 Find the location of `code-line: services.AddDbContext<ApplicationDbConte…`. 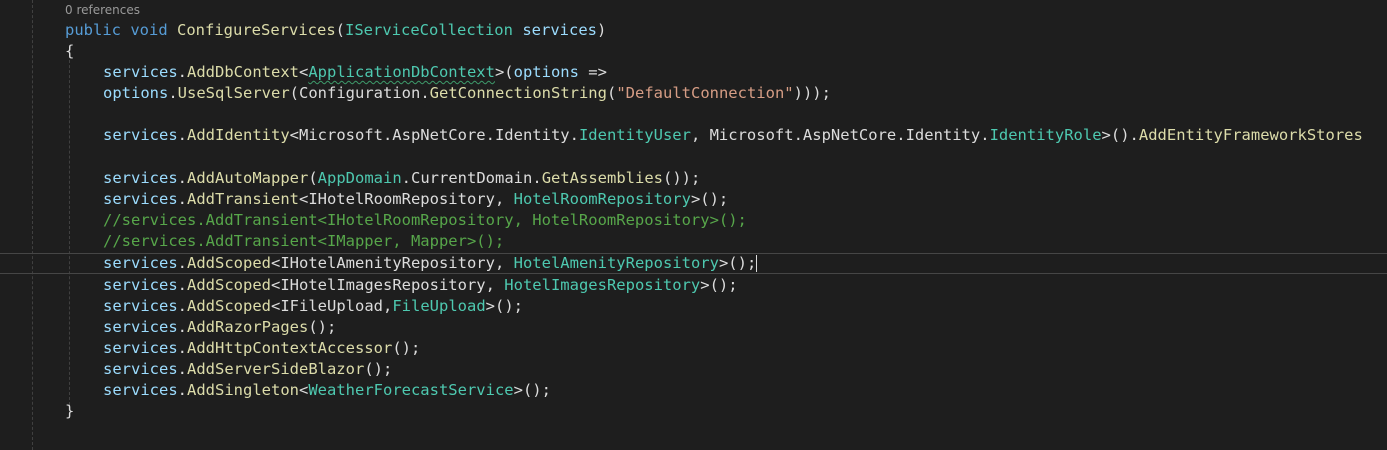

code-line: services.AddDbContext<ApplicationDbConte… is located at coordinates (303, 72).